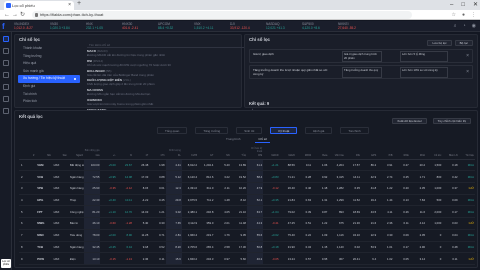 This screenshot has width=480, height=270. What do you see at coordinates (262, 140) in the screenshot?
I see `results-subtab: Chỉ số` at bounding box center [262, 140].